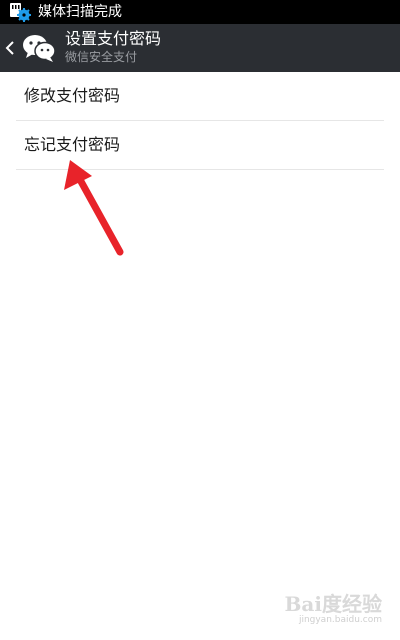  I want to click on watermark-brand: Bai度经验, so click(333, 604).